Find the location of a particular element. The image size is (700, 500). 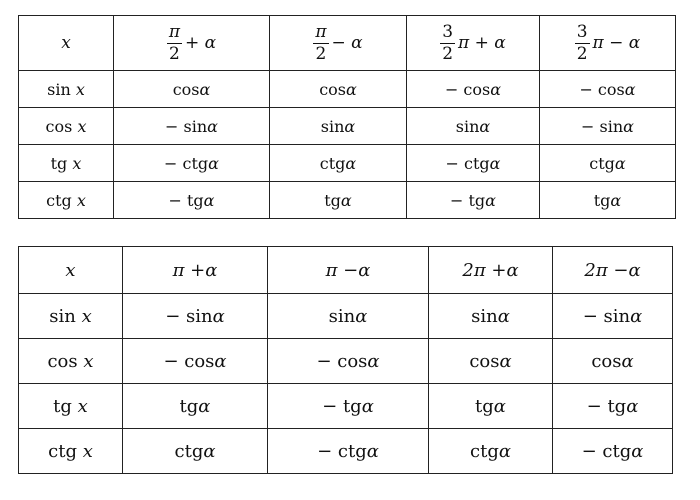

table-row-cos: cos x − cosα − cosα cosα cosα is located at coordinates (345, 361).